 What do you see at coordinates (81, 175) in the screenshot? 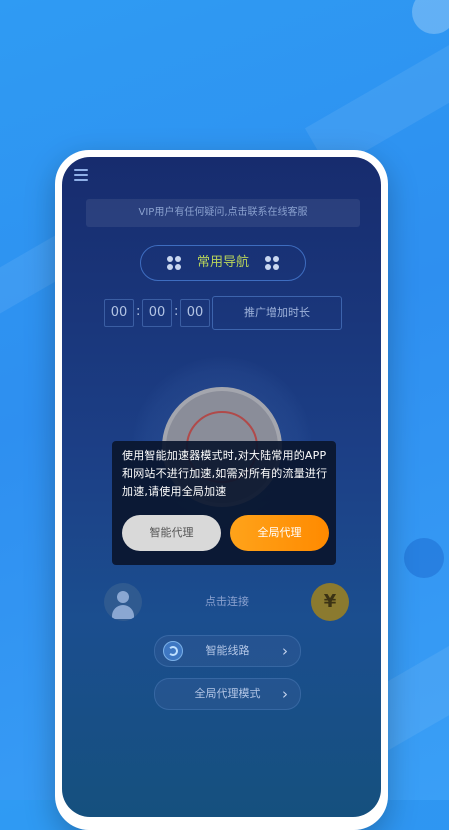
I see `hamburger-menu-icon` at bounding box center [81, 175].